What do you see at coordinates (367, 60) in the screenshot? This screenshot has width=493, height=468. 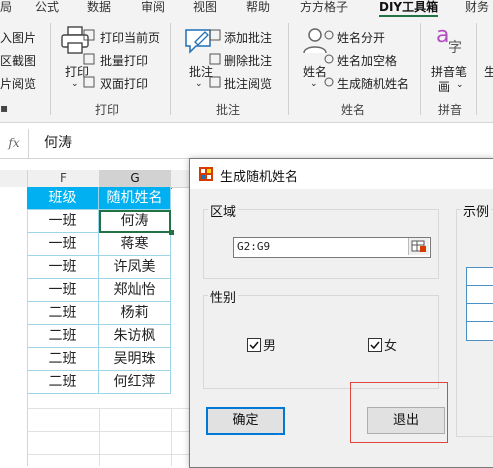 I see `name-add-space-button: 姓名加空格` at bounding box center [367, 60].